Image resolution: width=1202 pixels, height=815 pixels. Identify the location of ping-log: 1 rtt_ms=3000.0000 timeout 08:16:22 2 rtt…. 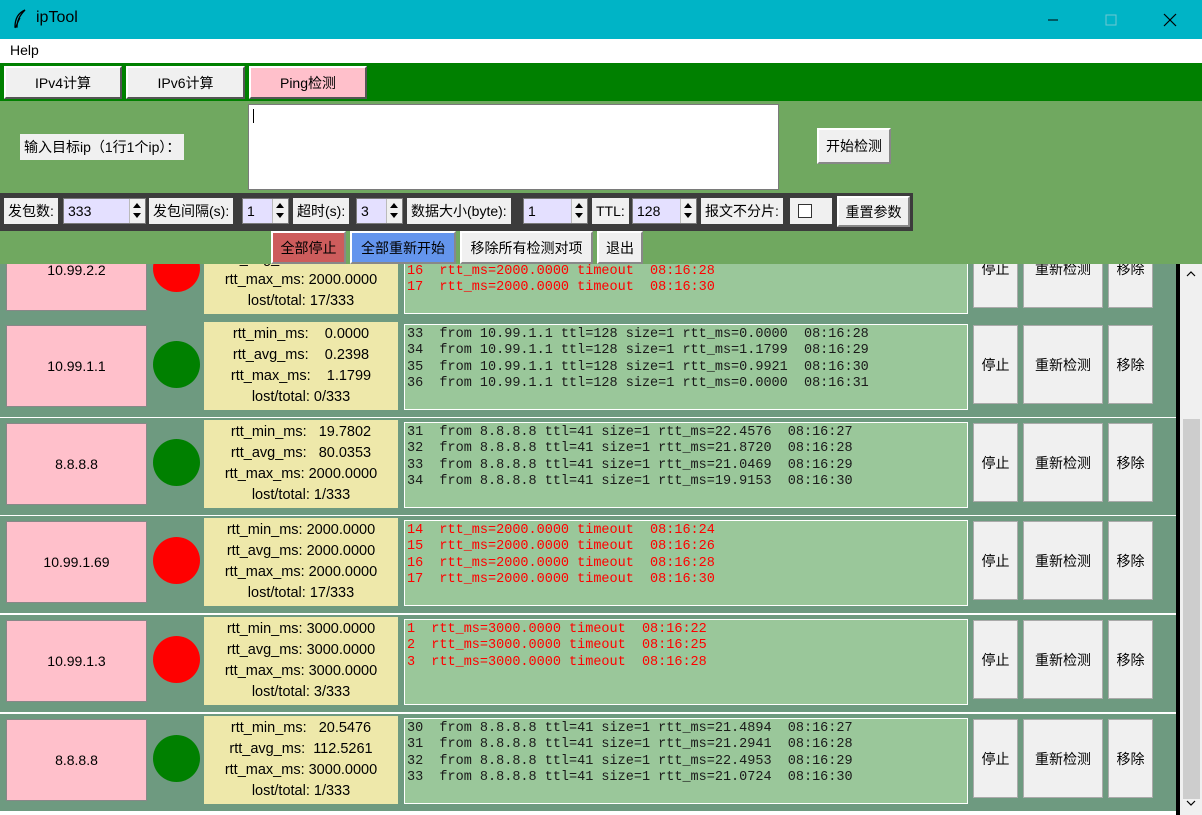
(686, 662).